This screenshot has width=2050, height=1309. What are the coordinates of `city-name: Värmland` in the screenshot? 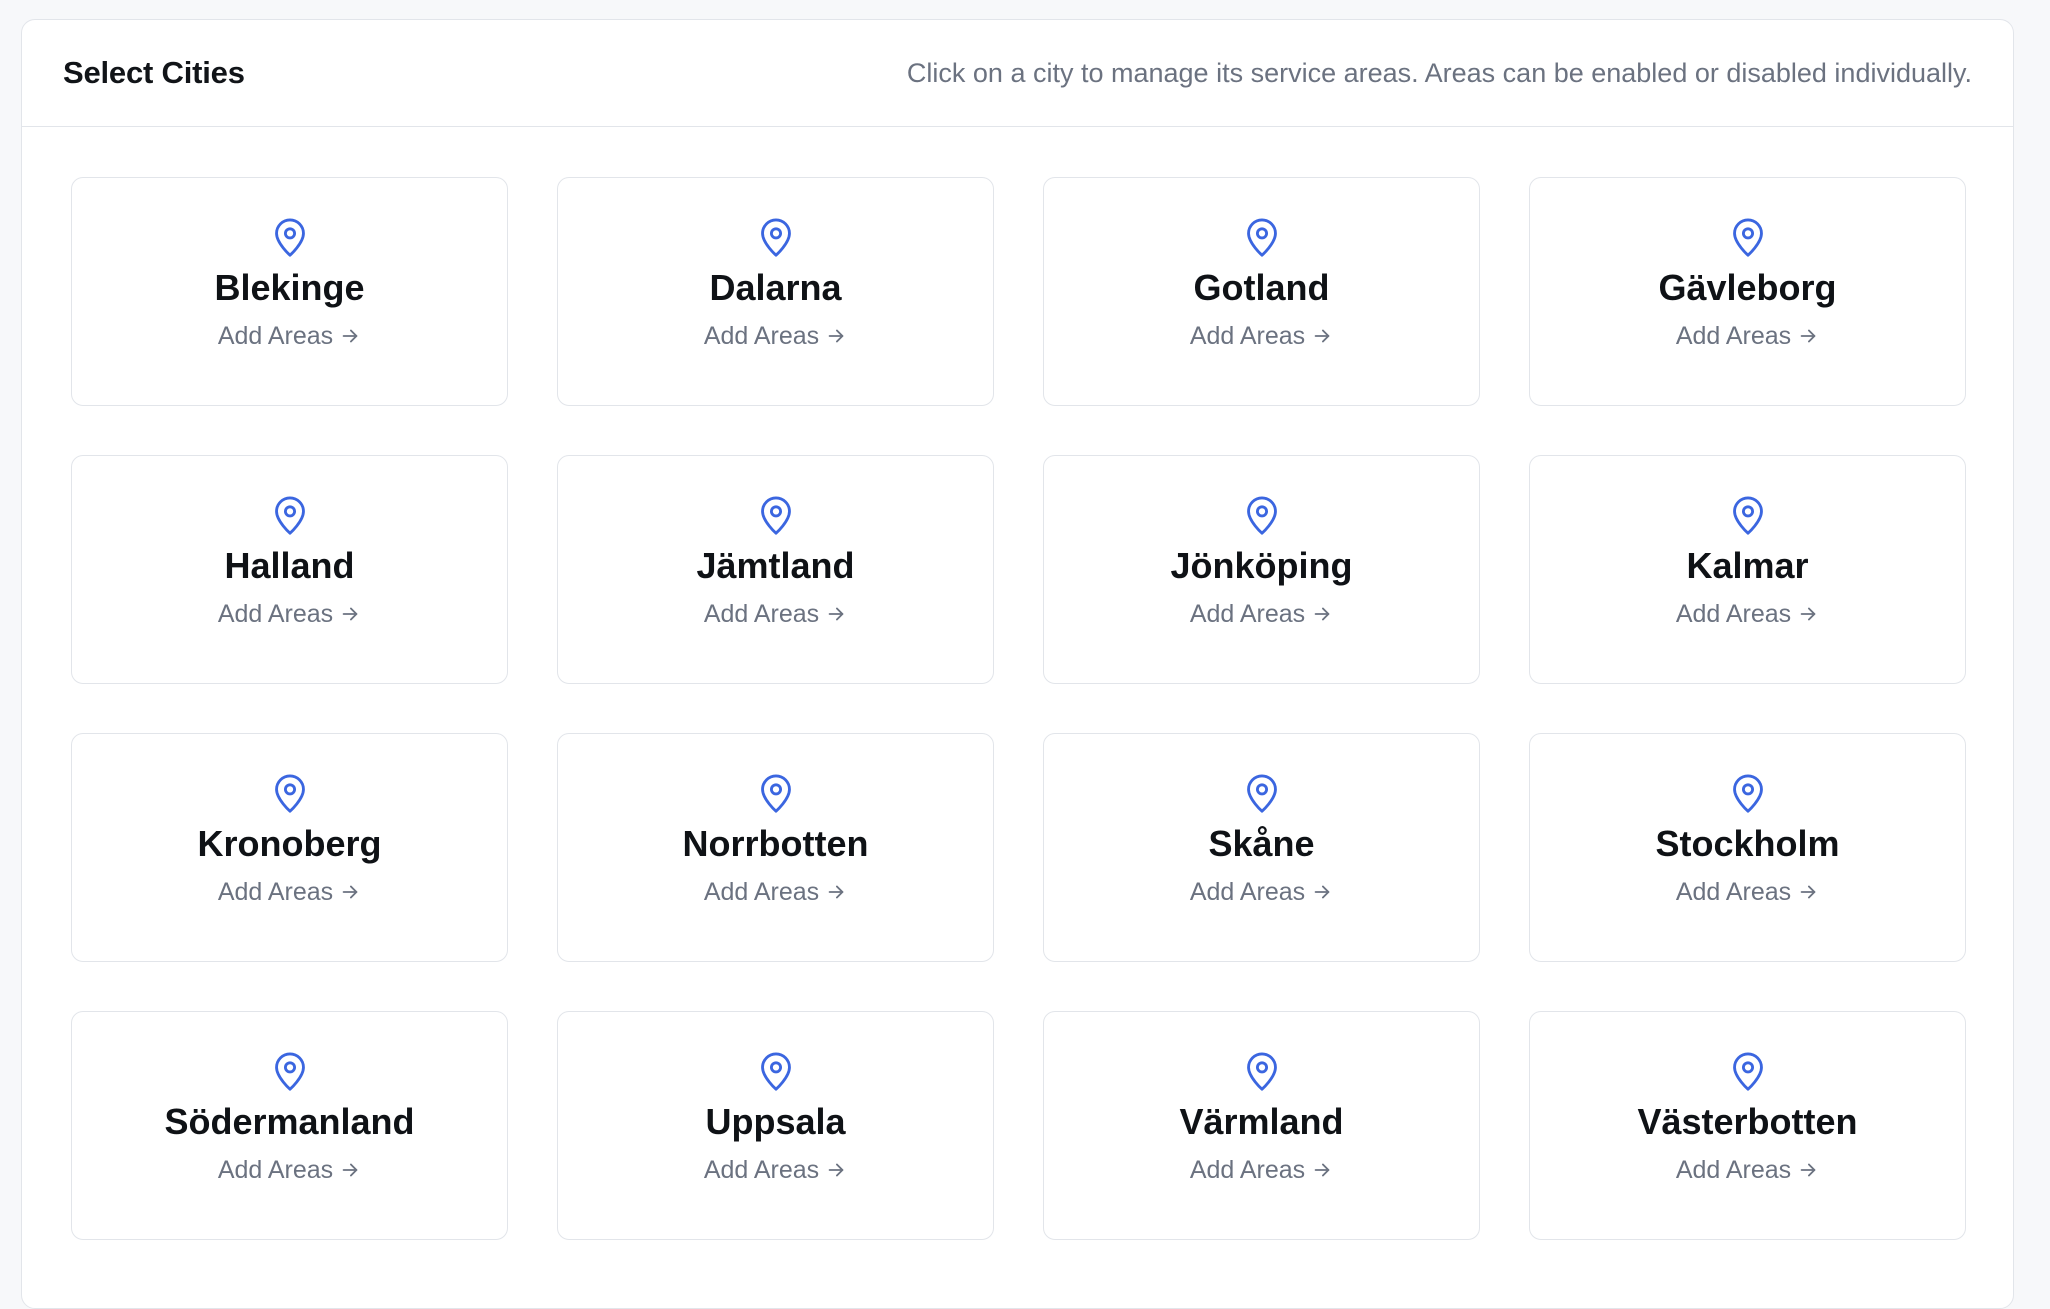 It's located at (1261, 1121).